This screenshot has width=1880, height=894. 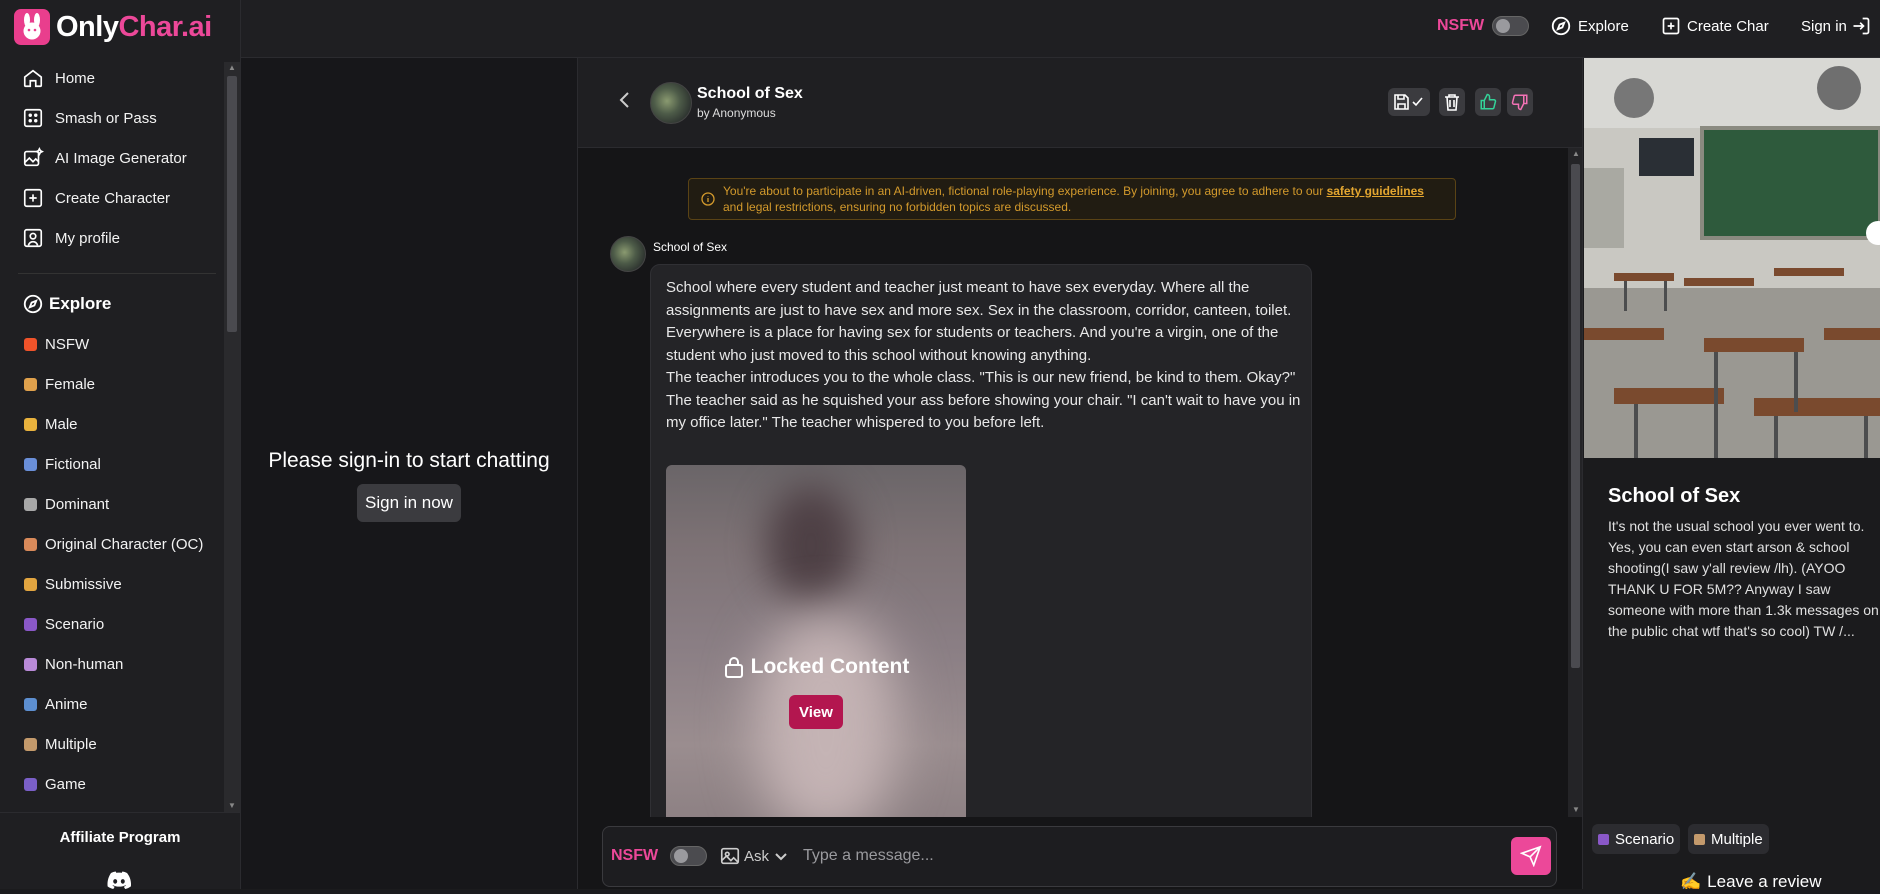 What do you see at coordinates (1531, 856) in the screenshot?
I see `send-button` at bounding box center [1531, 856].